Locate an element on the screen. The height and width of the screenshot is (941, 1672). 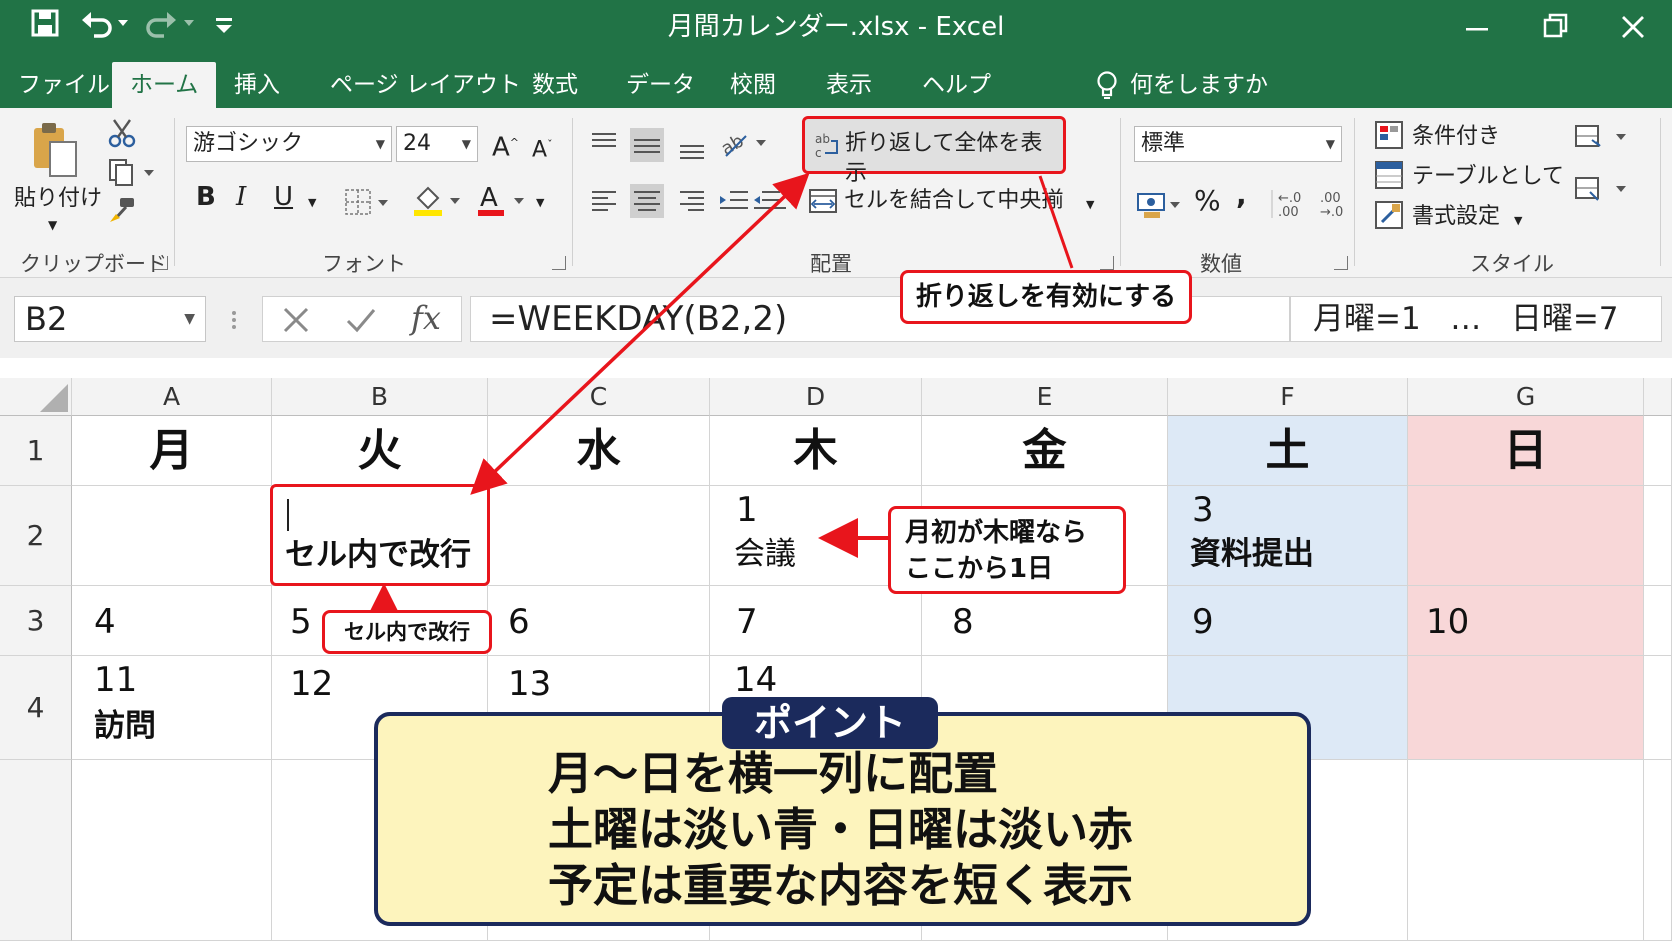
cell-g4 is located at coordinates (1526, 708).